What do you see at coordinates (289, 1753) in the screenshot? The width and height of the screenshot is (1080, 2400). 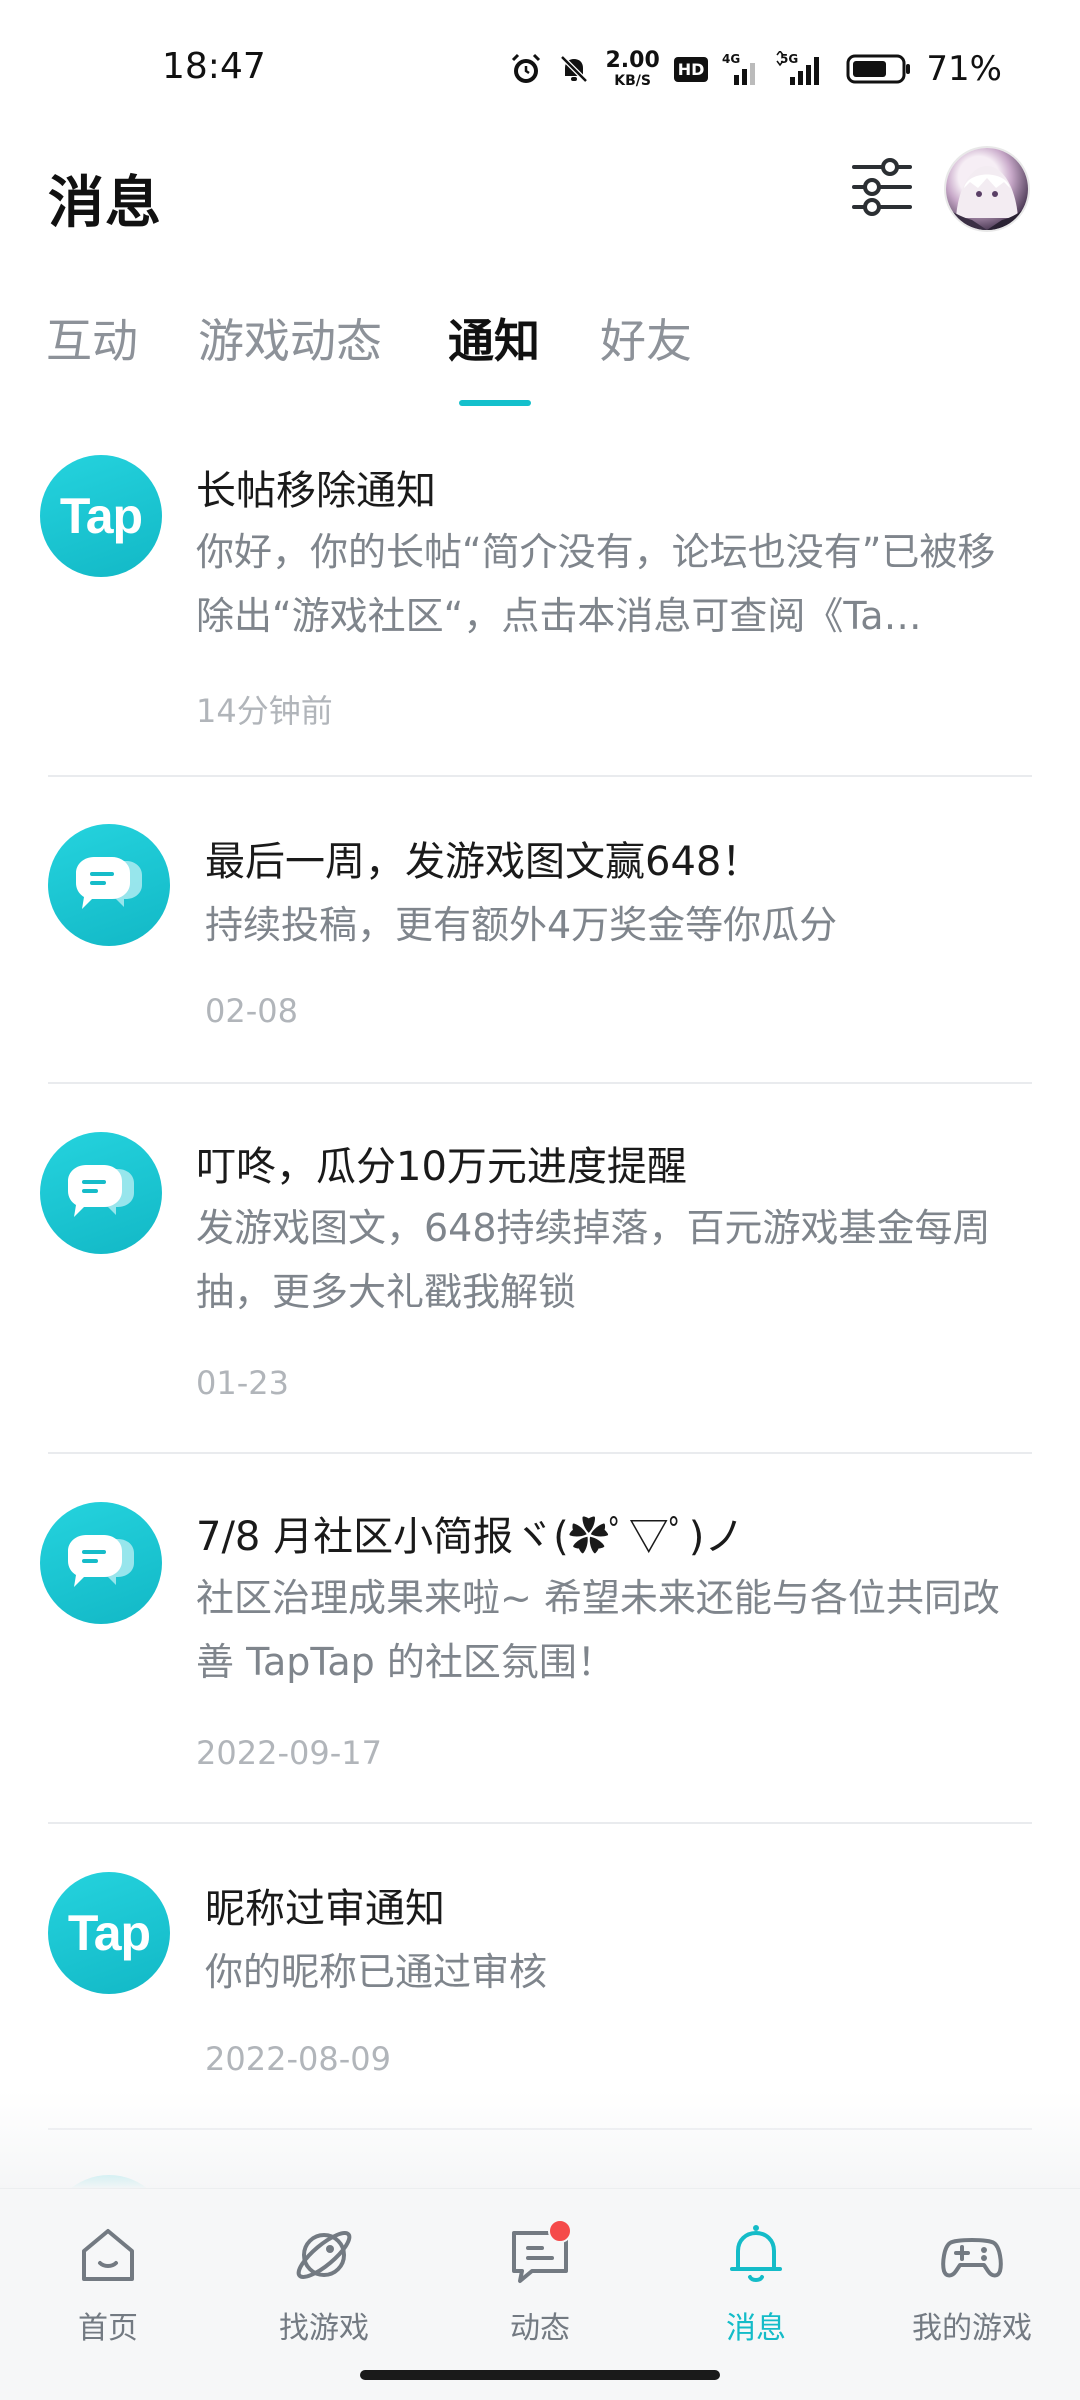 I see `notification-time: 2022-09-17` at bounding box center [289, 1753].